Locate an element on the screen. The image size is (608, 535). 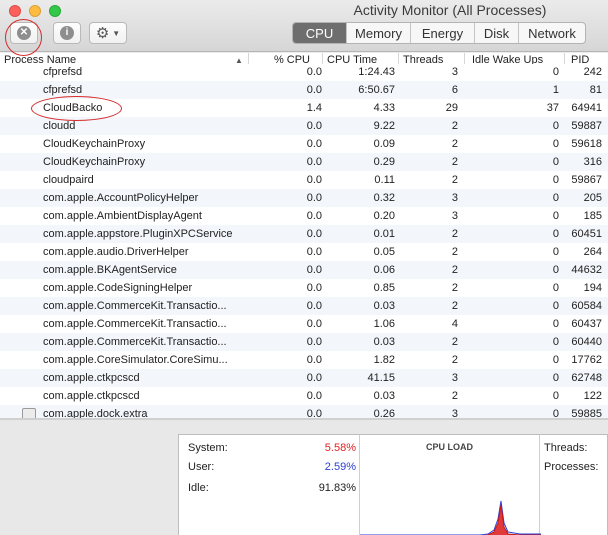
table-row: CloudKeychainProxy 0.0 0.09 2 0 59618 is located at coordinates (304, 144).